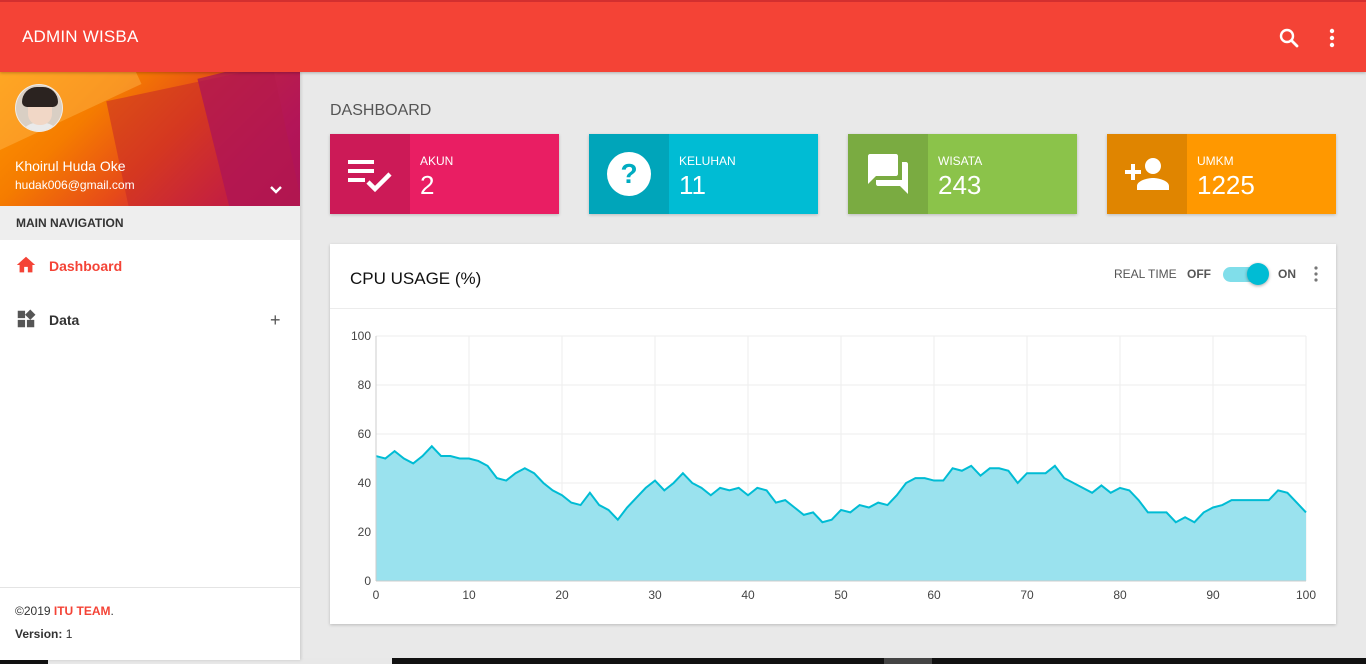 Image resolution: width=1366 pixels, height=664 pixels. Describe the element at coordinates (112, 611) in the screenshot. I see `copyright-period: .` at that location.